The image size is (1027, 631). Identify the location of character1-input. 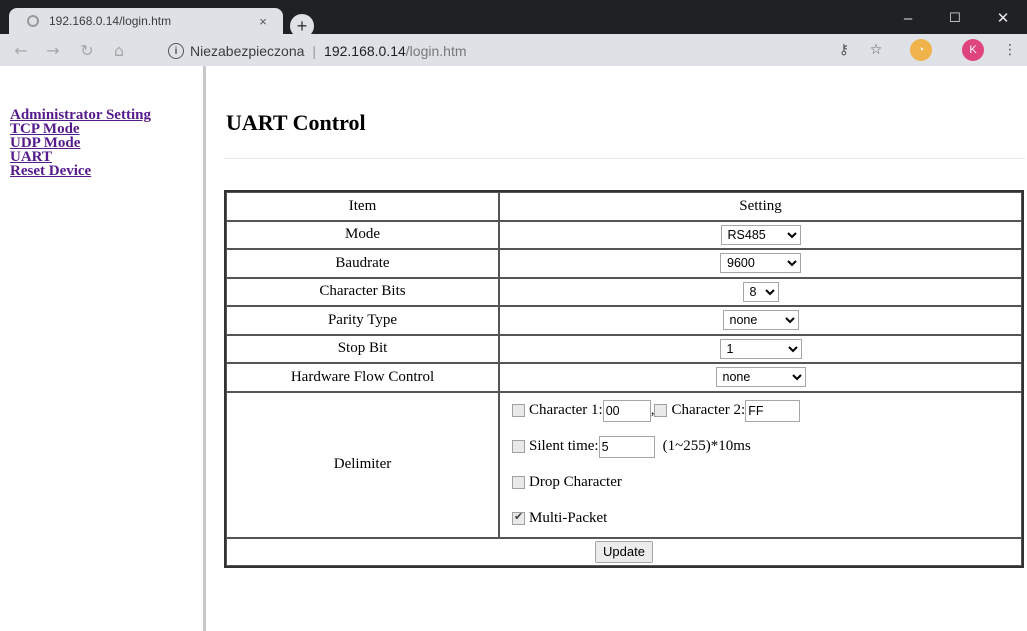
(626, 410).